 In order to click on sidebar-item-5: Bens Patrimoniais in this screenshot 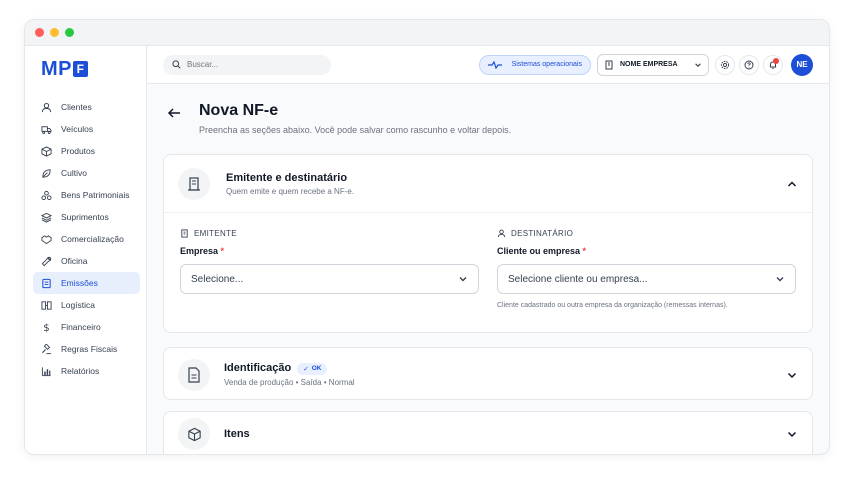, I will do `click(86, 195)`.